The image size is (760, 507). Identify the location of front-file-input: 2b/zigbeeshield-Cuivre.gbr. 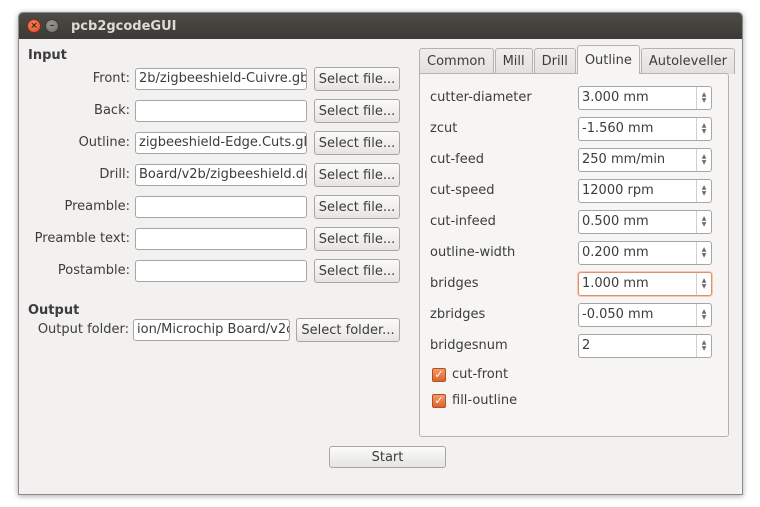
(221, 79).